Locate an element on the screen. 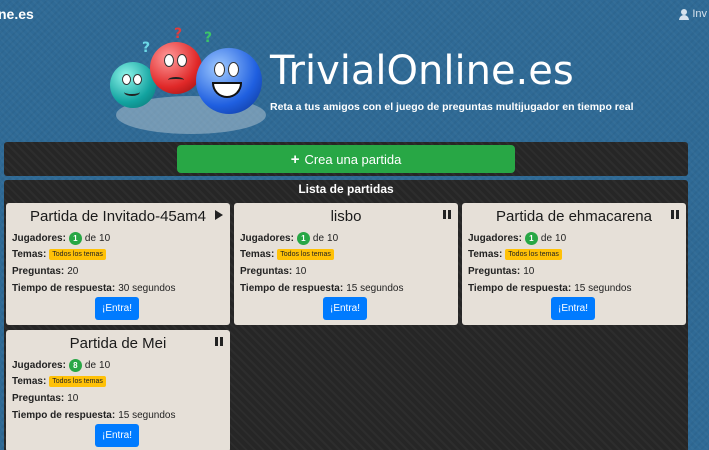  top-navbar: ne.es Inv is located at coordinates (354, 15).